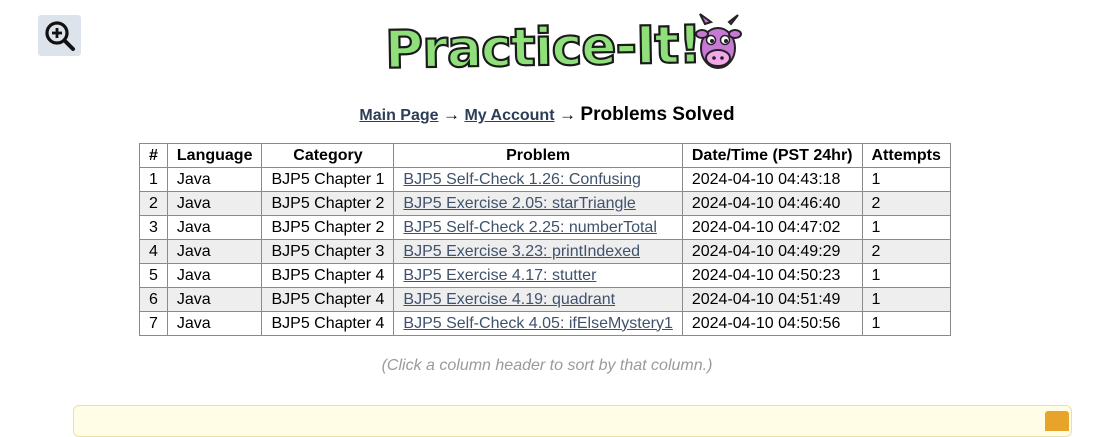 Image resolution: width=1094 pixels, height=437 pixels. I want to click on cow-icon, so click(718, 41).